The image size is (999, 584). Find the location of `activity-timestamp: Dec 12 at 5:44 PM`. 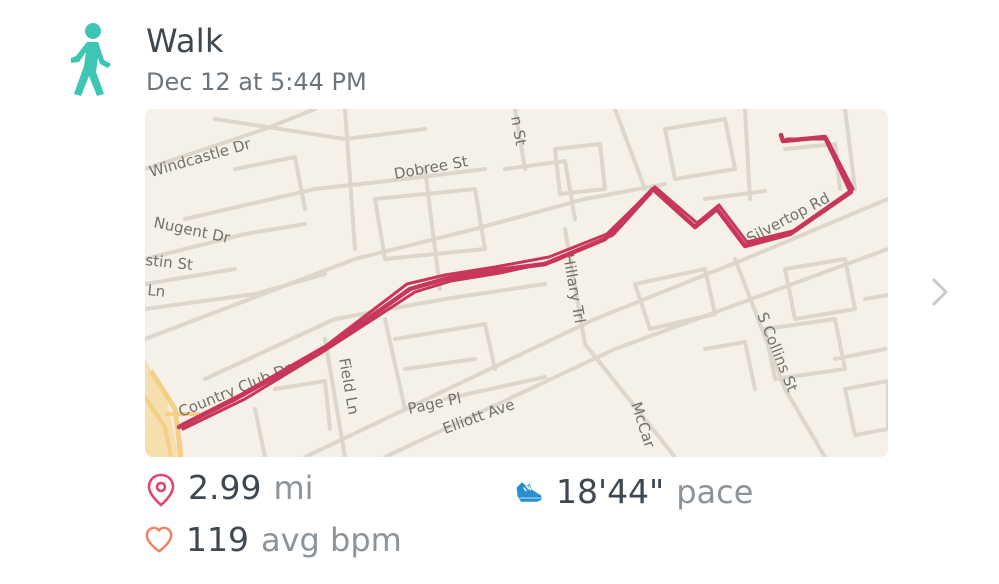

activity-timestamp: Dec 12 at 5:44 PM is located at coordinates (256, 82).